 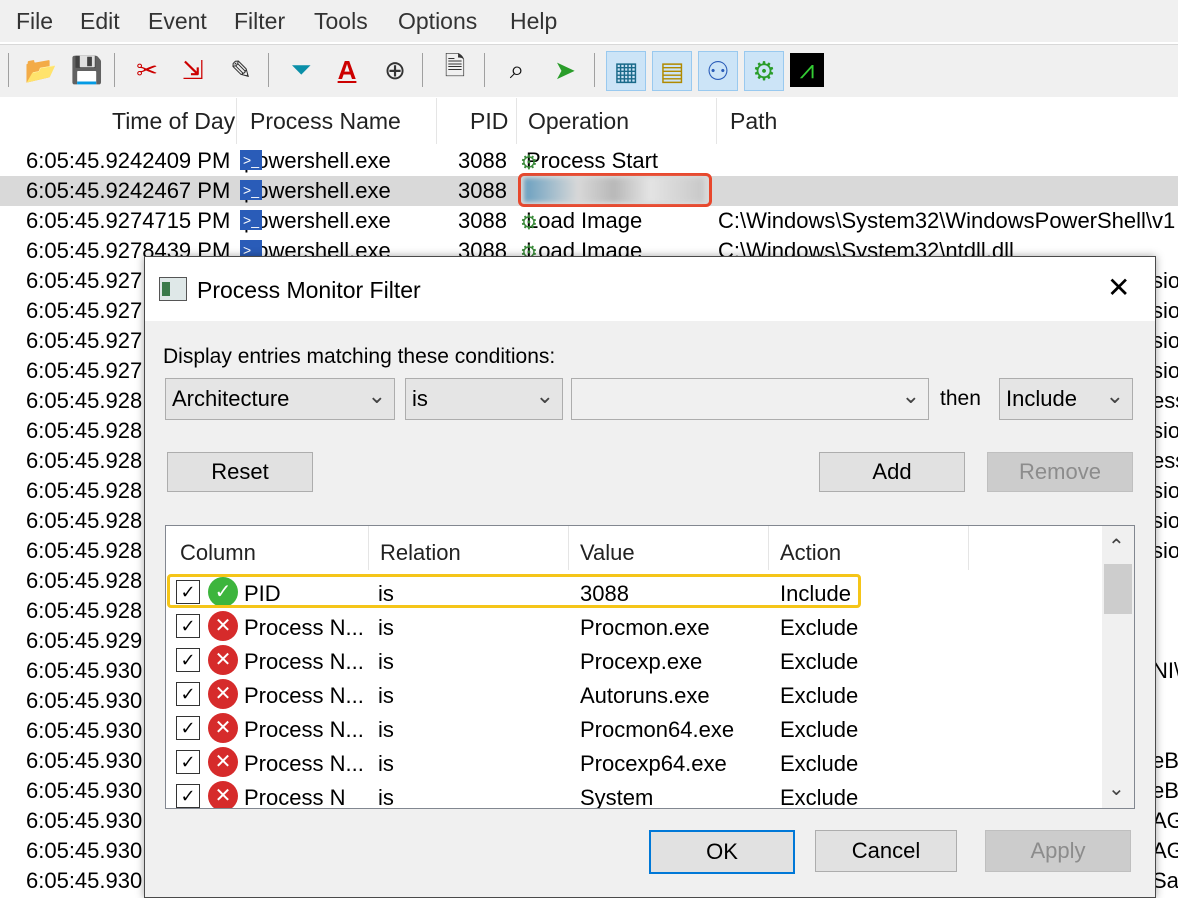 I want to click on column-operation: Operation, so click(x=578, y=121).